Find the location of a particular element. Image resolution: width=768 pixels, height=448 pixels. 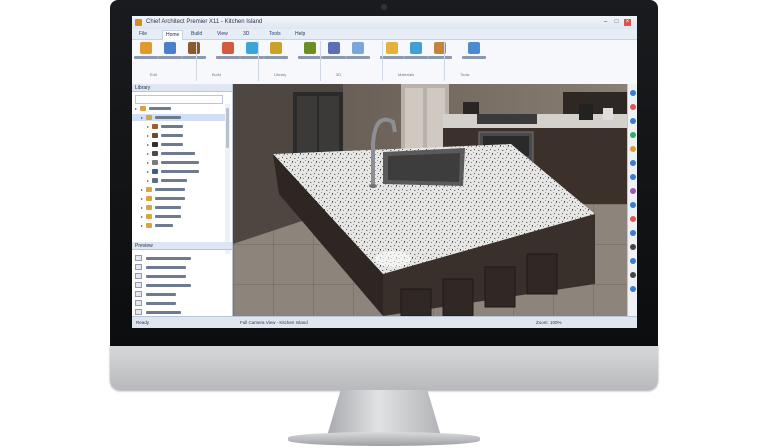

wall-icon is located at coordinates (170, 48).